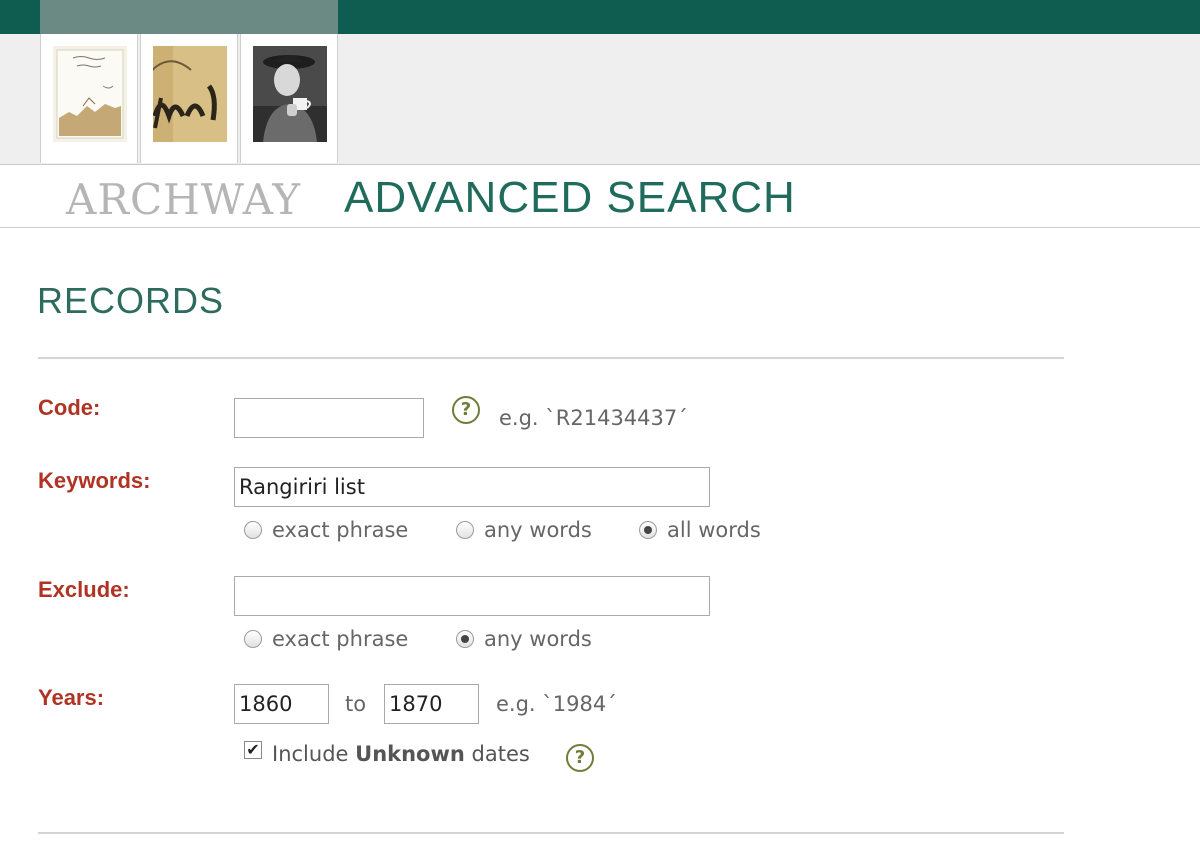 Image resolution: width=1200 pixels, height=842 pixels. Describe the element at coordinates (551, 358) in the screenshot. I see `divider-top` at that location.